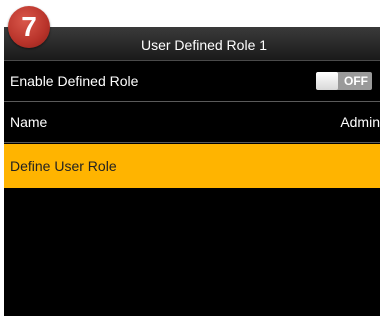 The height and width of the screenshot is (316, 380). What do you see at coordinates (29, 122) in the screenshot?
I see `name-label: Name` at bounding box center [29, 122].